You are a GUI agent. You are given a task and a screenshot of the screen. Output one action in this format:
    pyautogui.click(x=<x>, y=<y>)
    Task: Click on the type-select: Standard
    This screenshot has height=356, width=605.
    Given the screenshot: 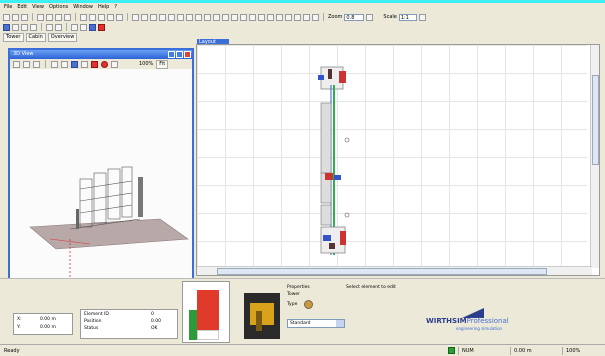 What is the action you would take?
    pyautogui.click(x=316, y=323)
    